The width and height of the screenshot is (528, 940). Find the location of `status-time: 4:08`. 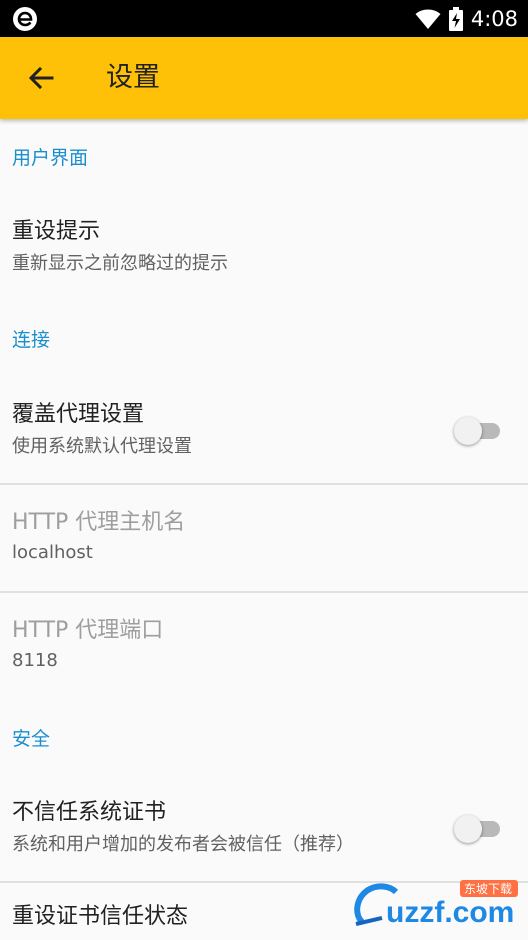

status-time: 4:08 is located at coordinates (494, 19).